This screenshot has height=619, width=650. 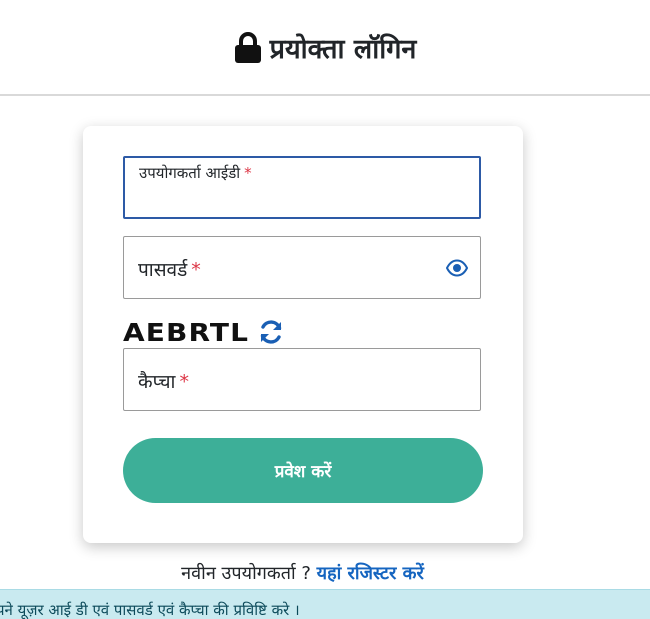 I want to click on password-input, so click(x=290, y=280).